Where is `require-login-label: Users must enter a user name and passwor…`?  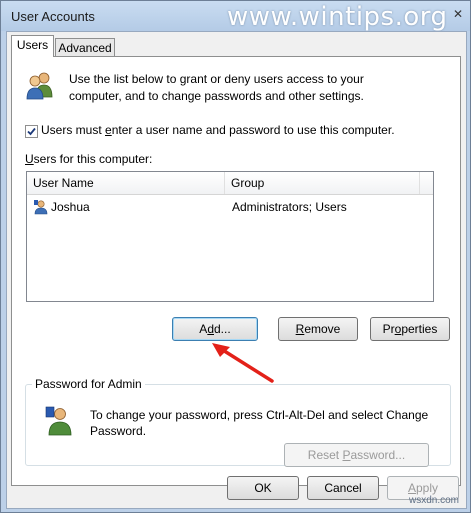
require-login-label: Users must enter a user name and passwor… is located at coordinates (218, 130).